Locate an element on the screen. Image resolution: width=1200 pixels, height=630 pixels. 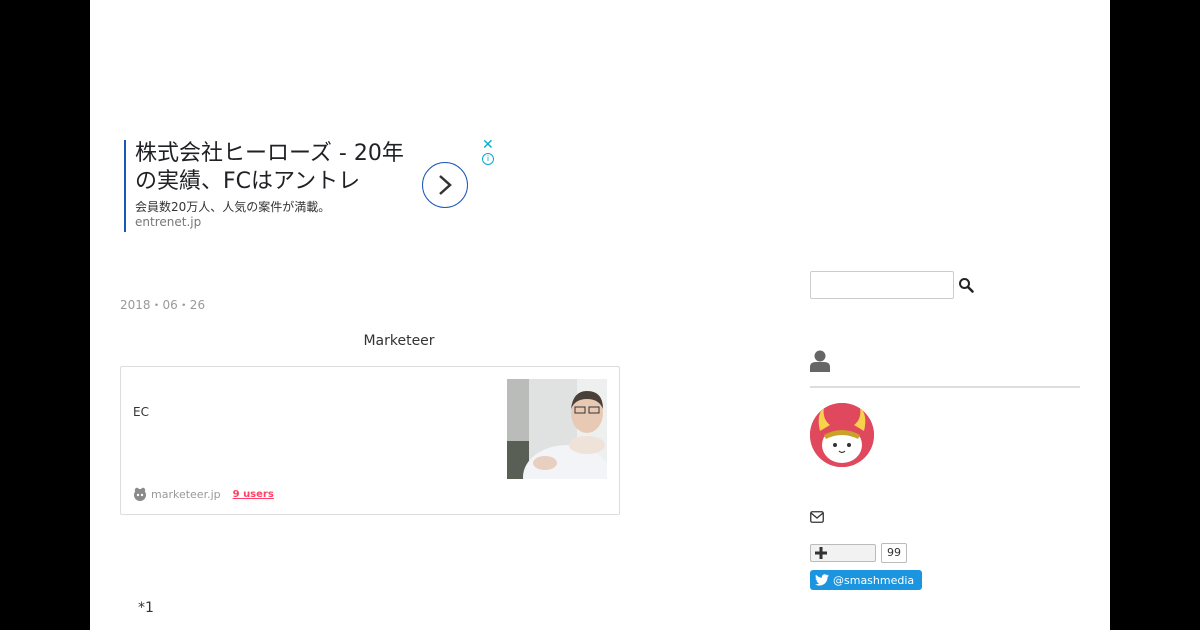
search-input is located at coordinates (882, 285).